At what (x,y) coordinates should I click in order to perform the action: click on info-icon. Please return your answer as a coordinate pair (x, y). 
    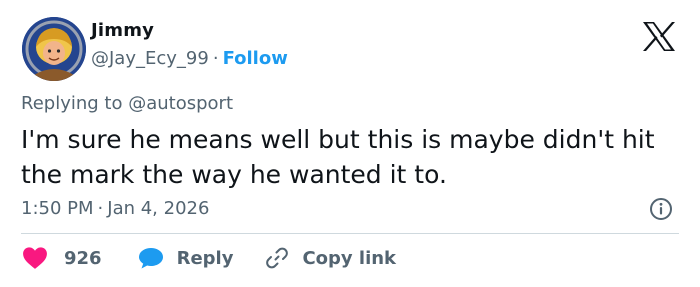
    Looking at the image, I should click on (661, 211).